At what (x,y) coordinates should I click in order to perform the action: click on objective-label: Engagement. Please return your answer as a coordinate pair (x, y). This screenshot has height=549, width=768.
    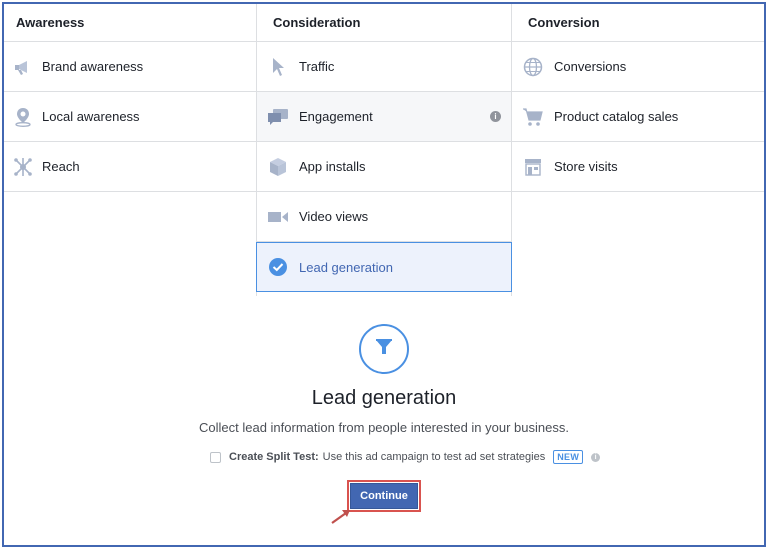
    Looking at the image, I should click on (336, 116).